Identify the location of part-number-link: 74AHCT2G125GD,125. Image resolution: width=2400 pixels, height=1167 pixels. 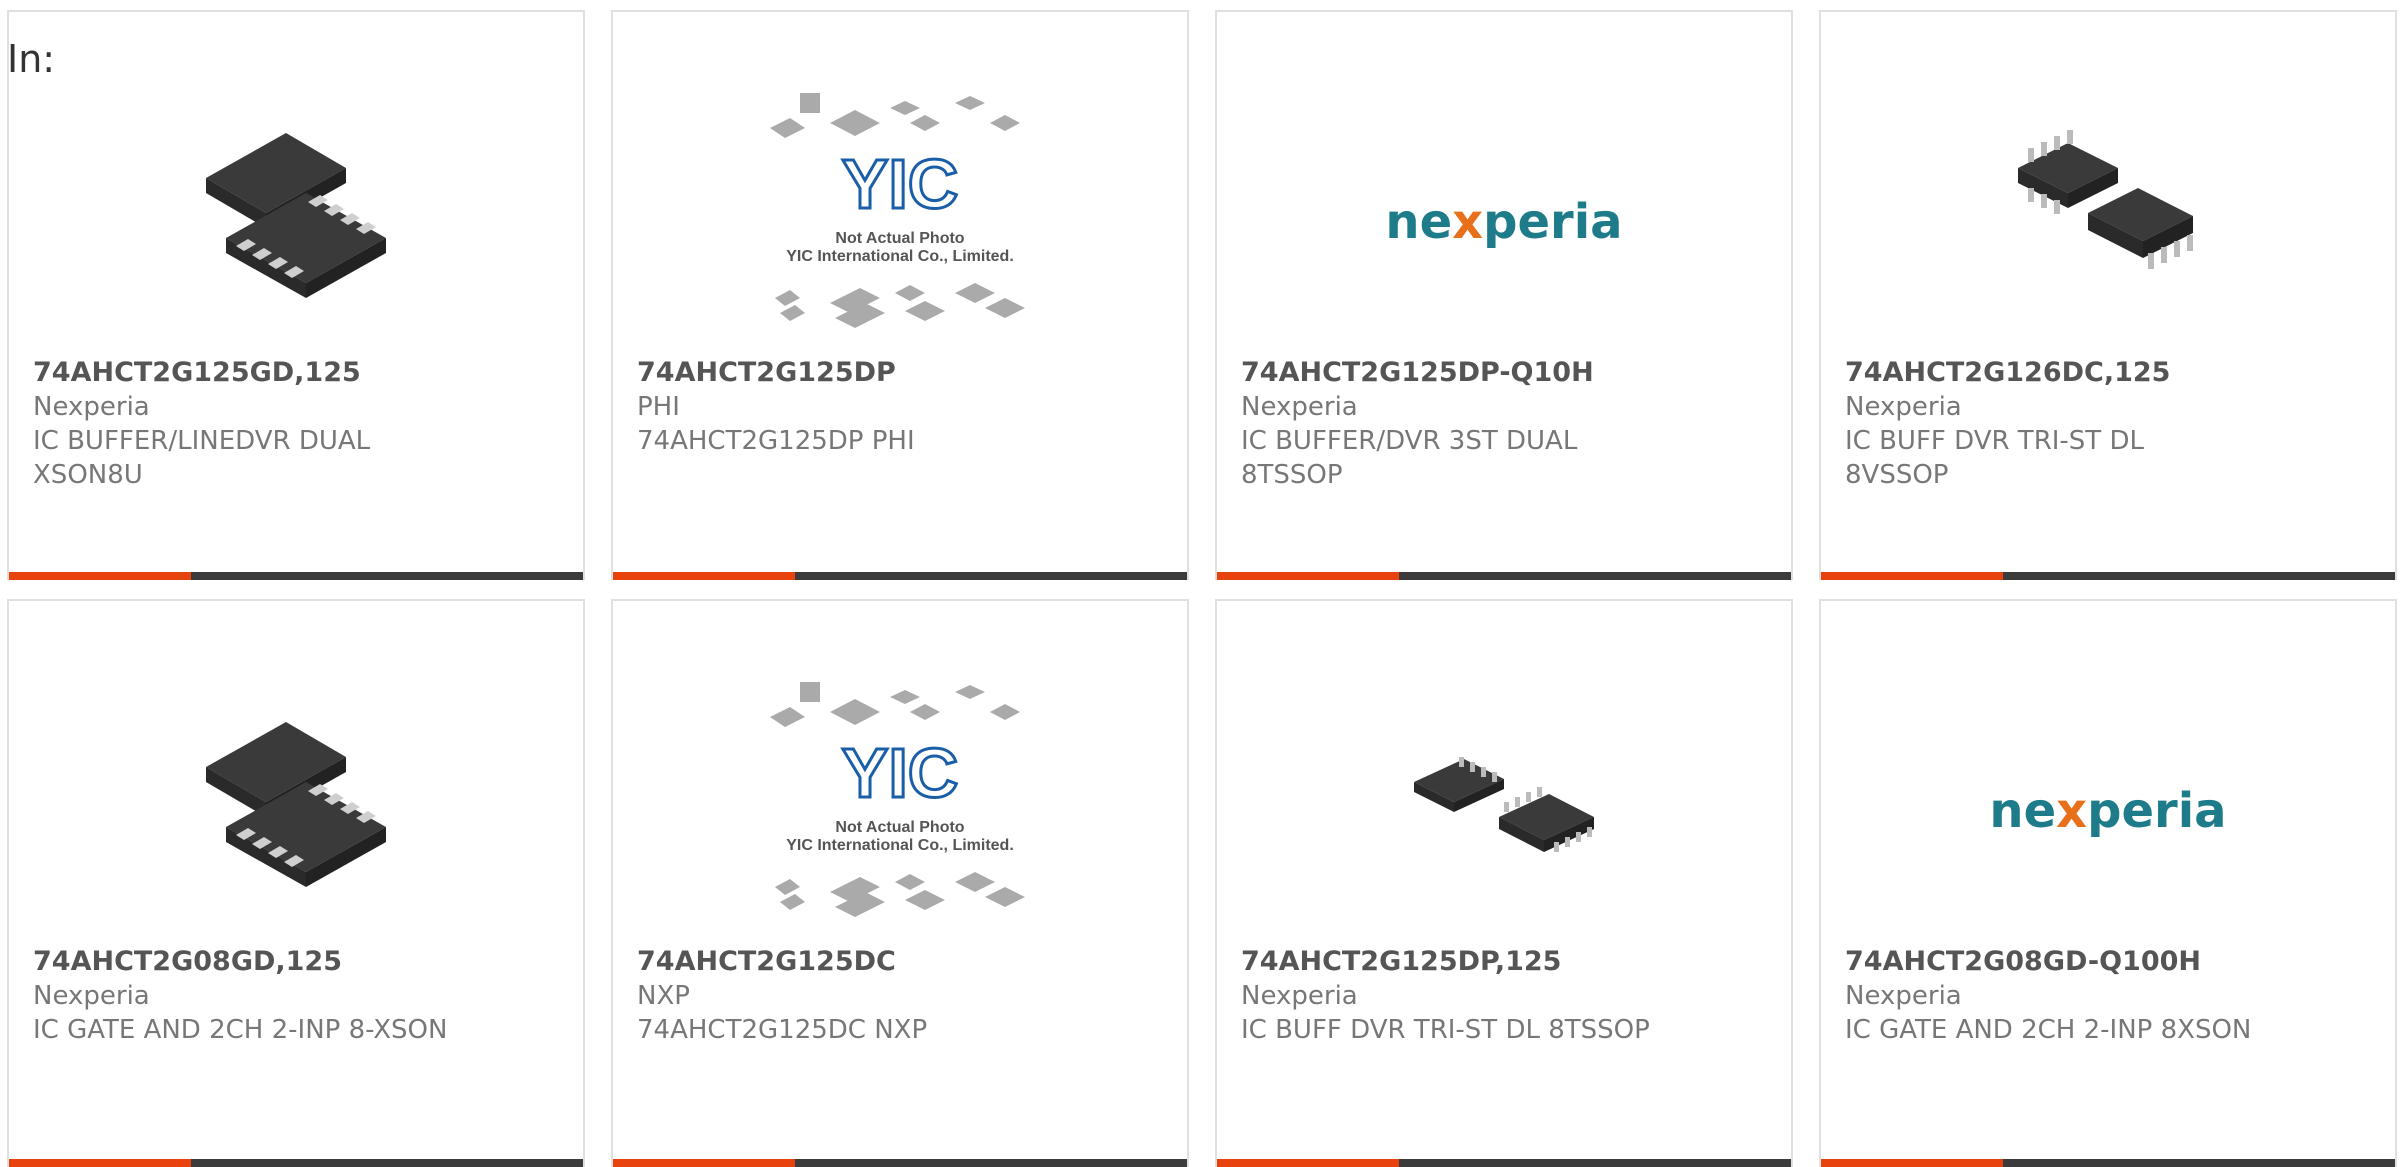
(298, 373).